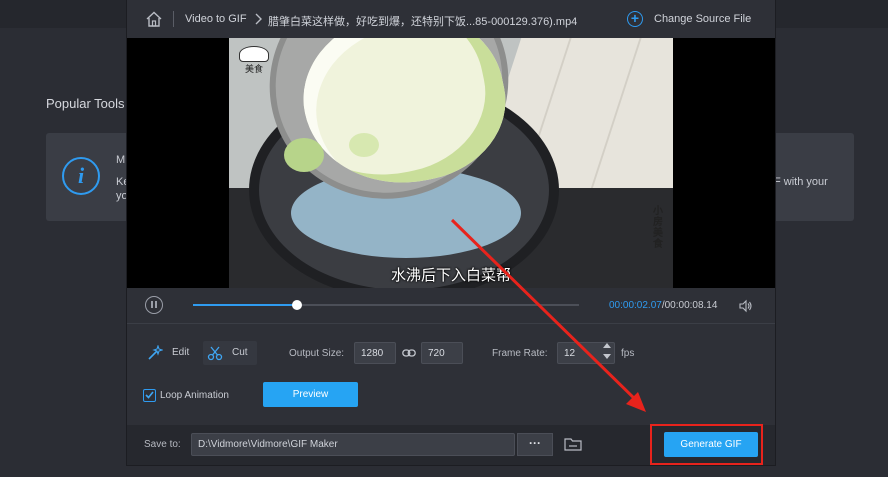 The height and width of the screenshot is (477, 888). Describe the element at coordinates (658, 228) in the screenshot. I see `channel-watermark: 小房美食` at that location.